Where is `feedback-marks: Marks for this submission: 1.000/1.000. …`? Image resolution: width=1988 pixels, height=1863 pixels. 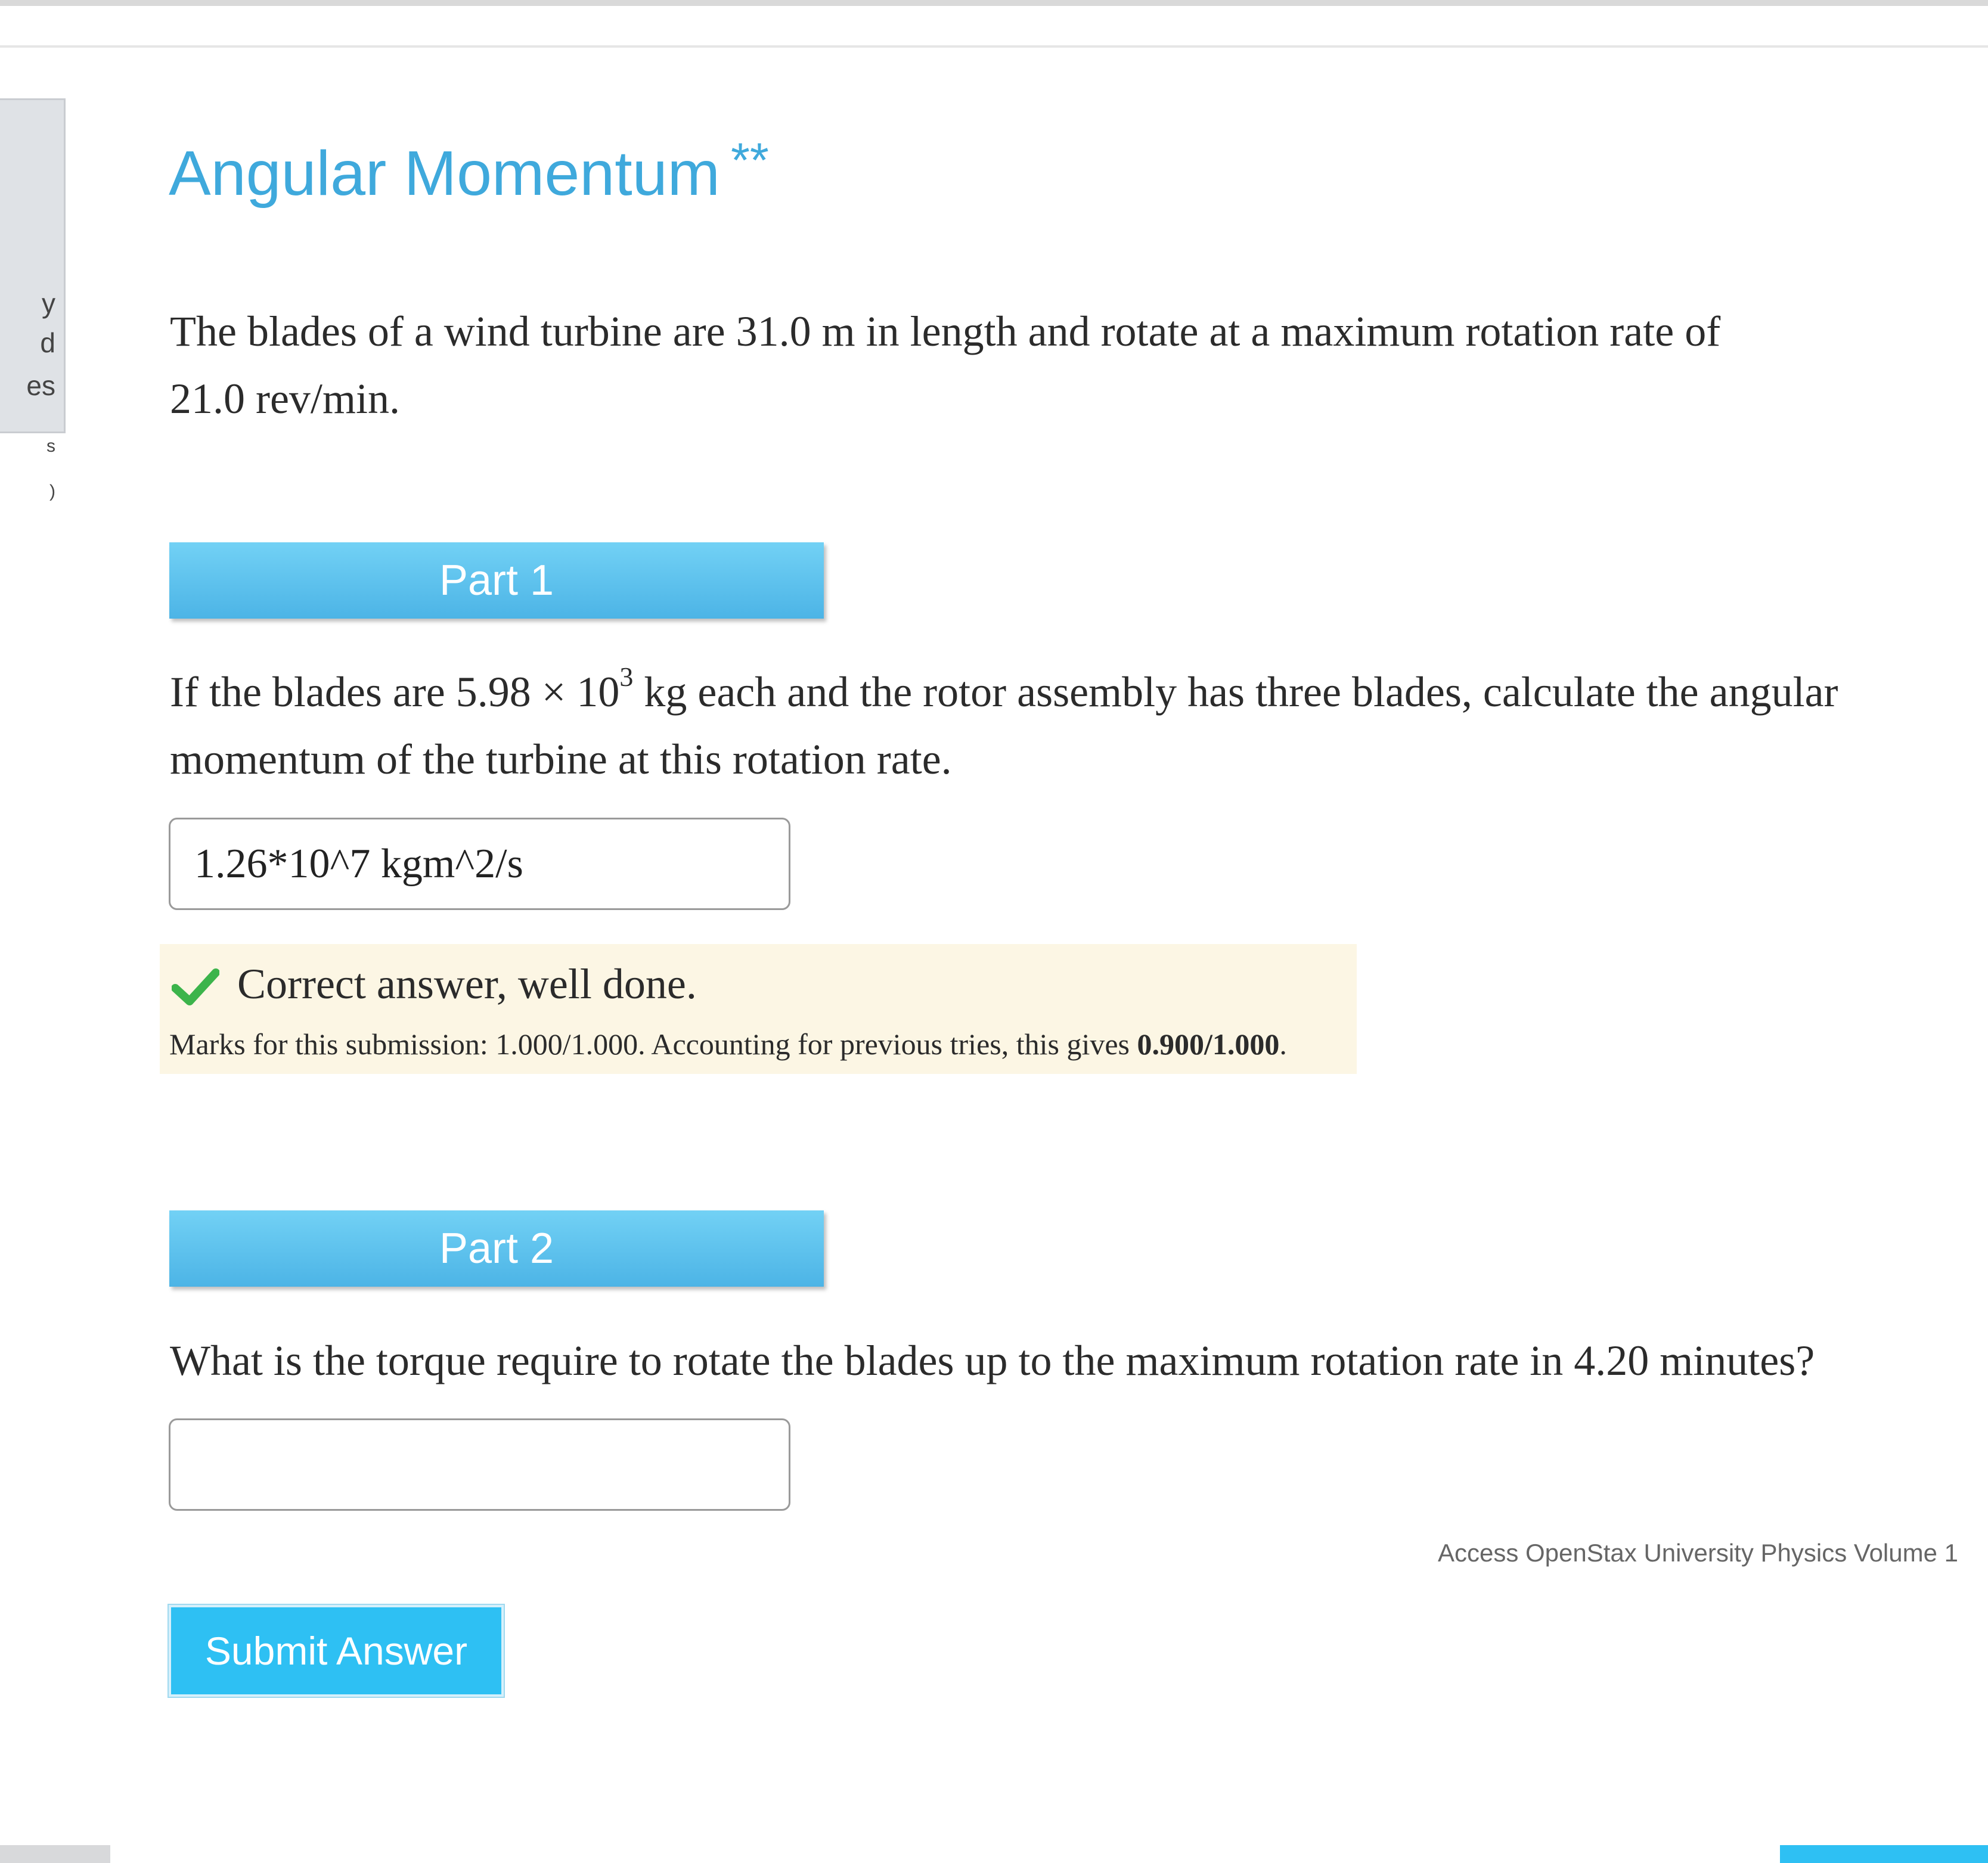 feedback-marks: Marks for this submission: 1.000/1.000. … is located at coordinates (728, 1044).